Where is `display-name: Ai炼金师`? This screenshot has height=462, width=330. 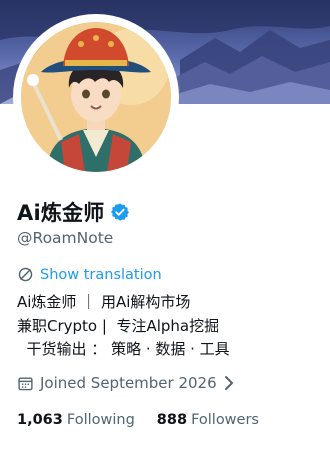 display-name: Ai炼金师 is located at coordinates (61, 213).